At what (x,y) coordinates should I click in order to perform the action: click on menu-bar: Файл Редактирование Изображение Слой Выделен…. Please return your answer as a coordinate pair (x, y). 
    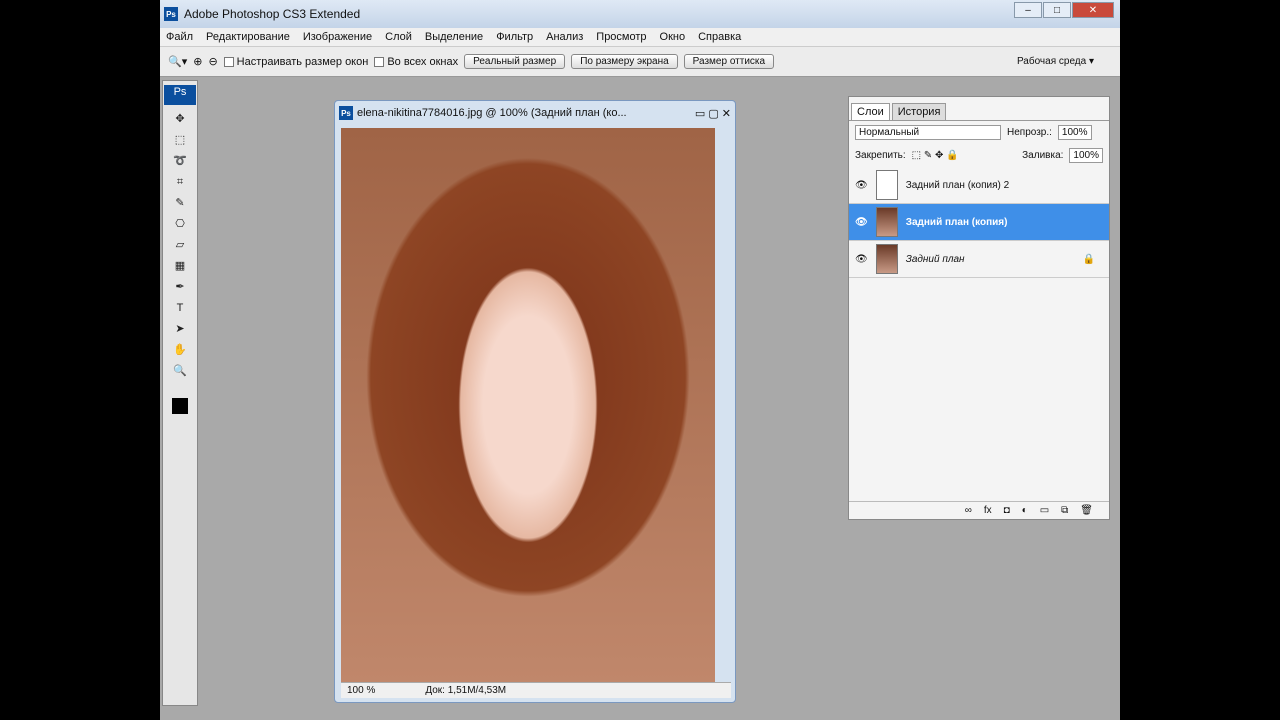
    Looking at the image, I should click on (640, 37).